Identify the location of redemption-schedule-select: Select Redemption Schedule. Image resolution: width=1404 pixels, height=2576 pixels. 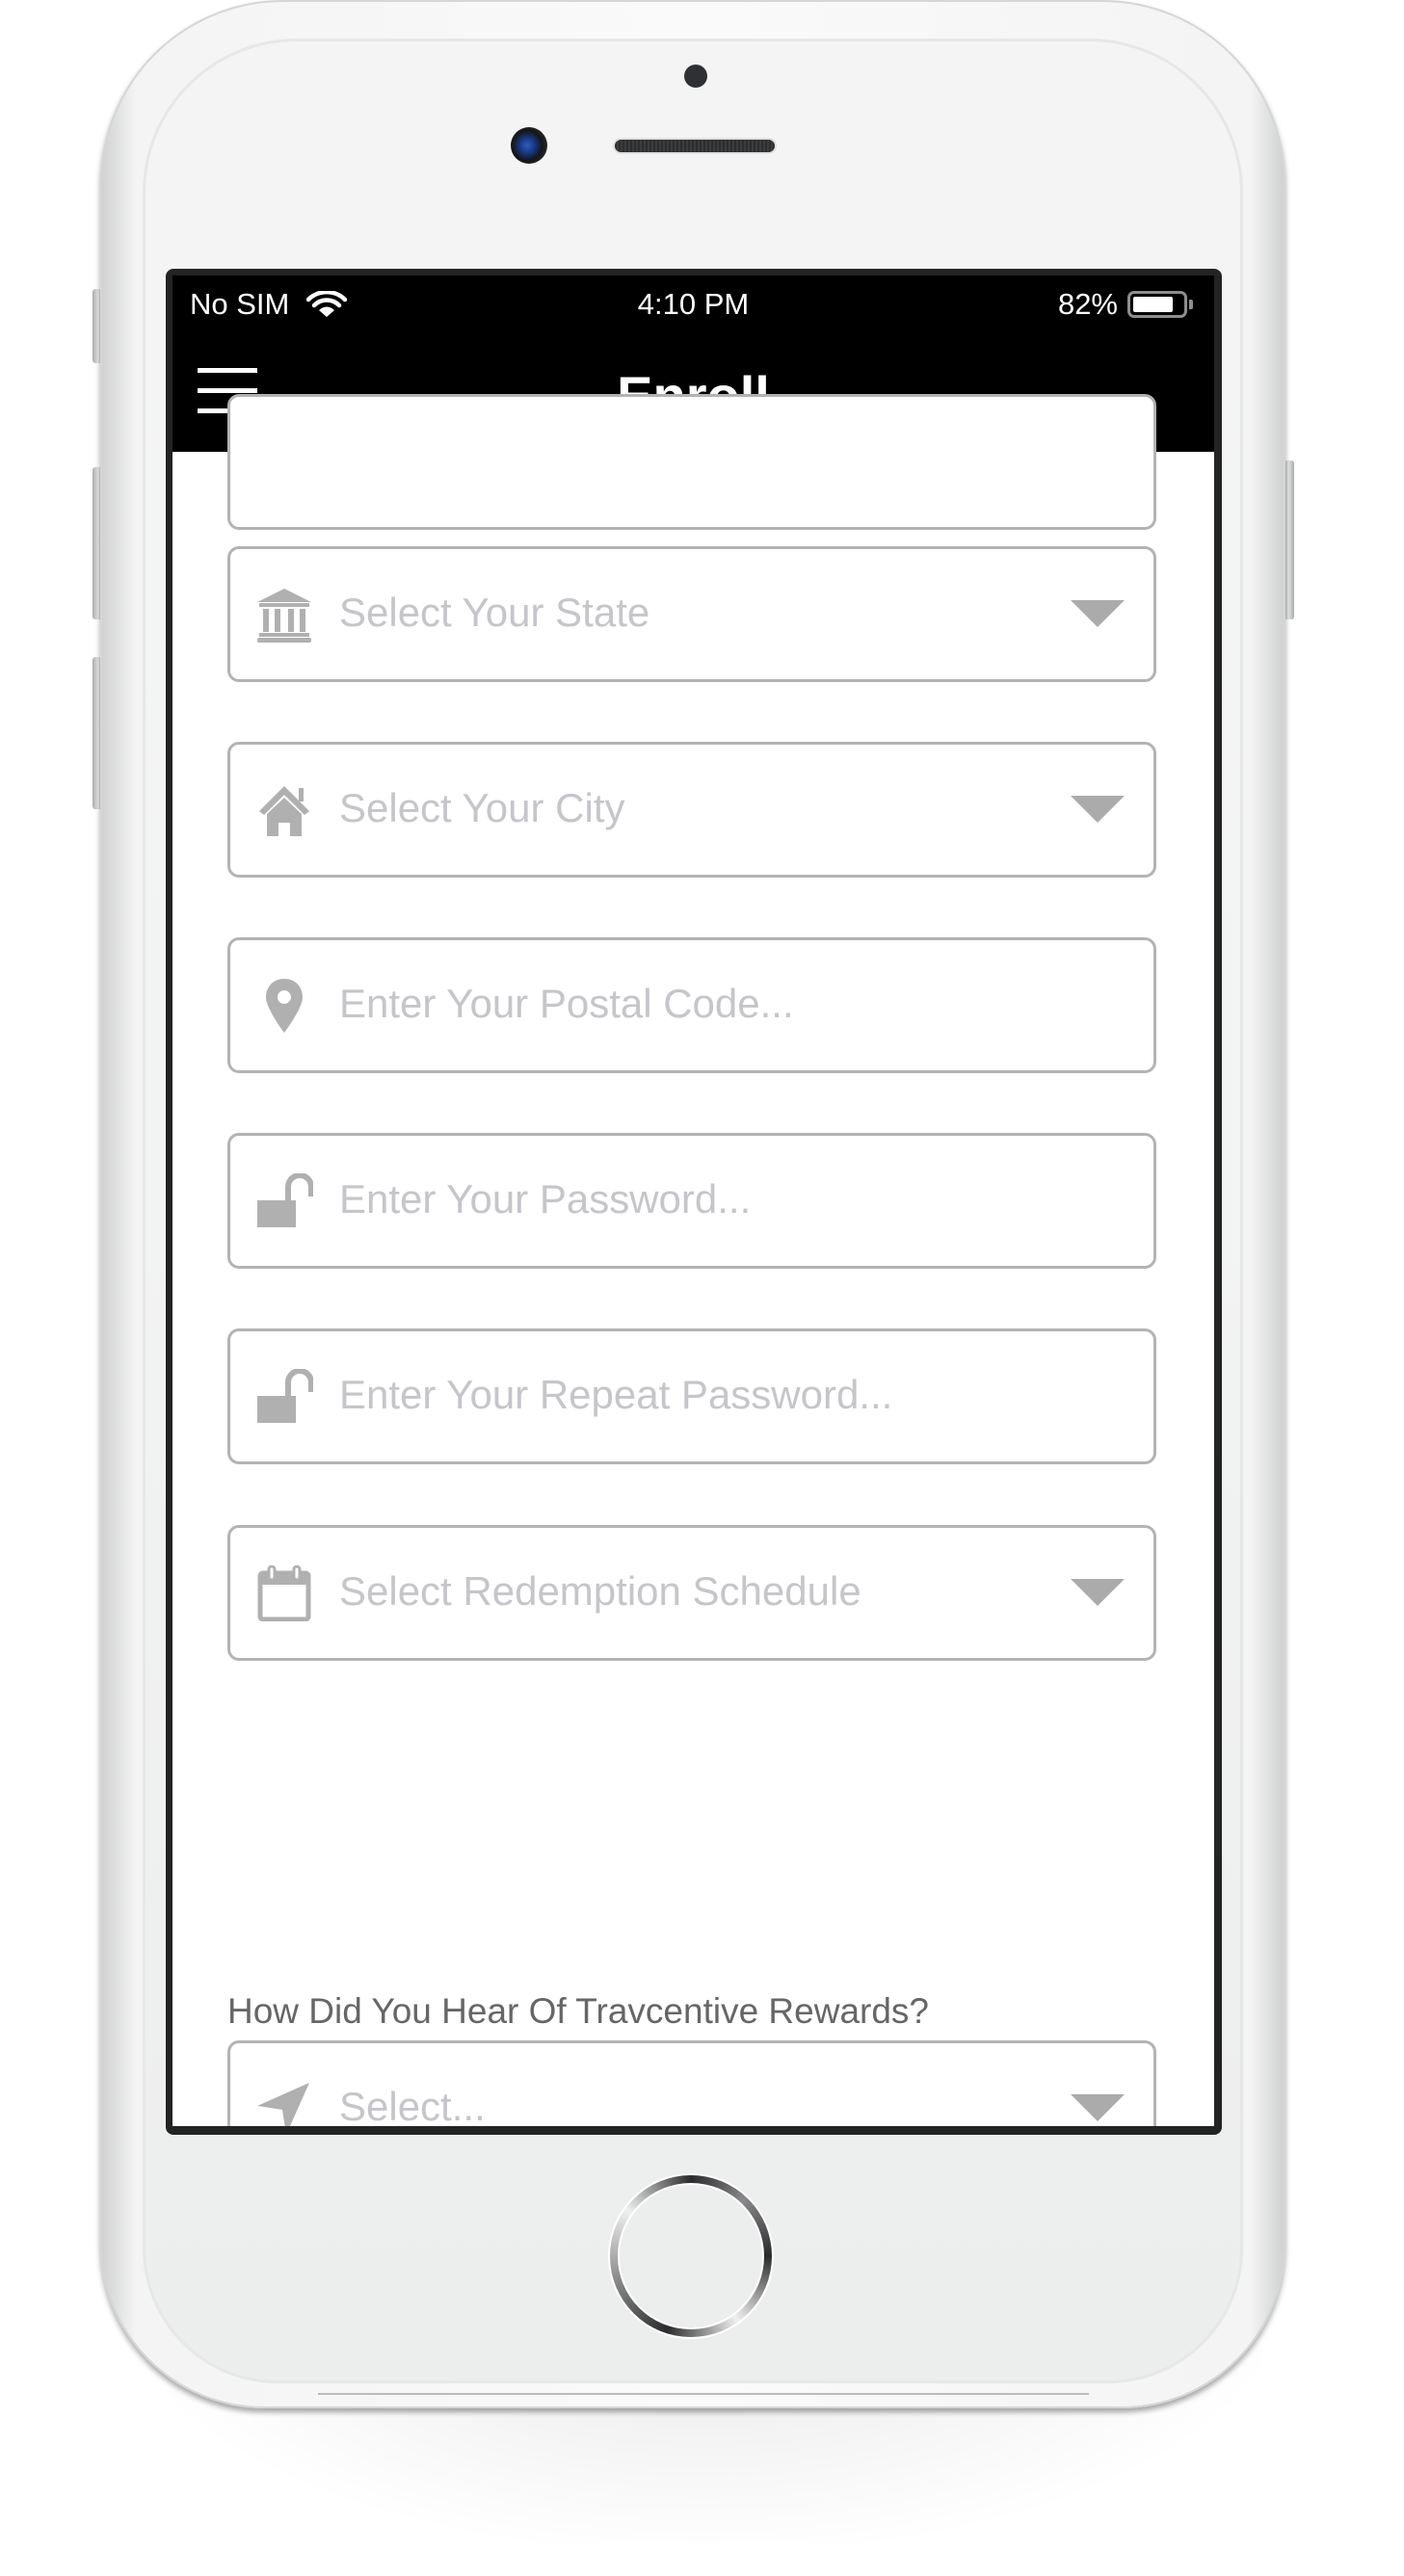
(691, 1593).